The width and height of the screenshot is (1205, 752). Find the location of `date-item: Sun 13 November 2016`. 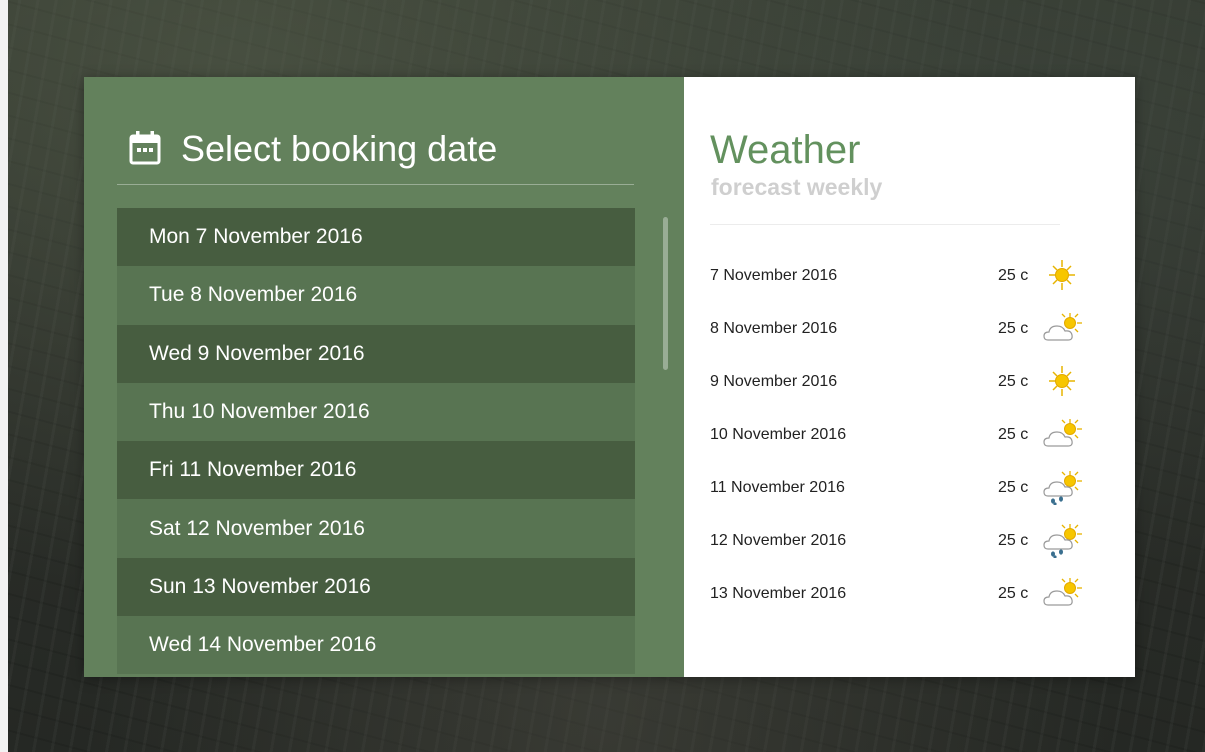

date-item: Sun 13 November 2016 is located at coordinates (376, 587).